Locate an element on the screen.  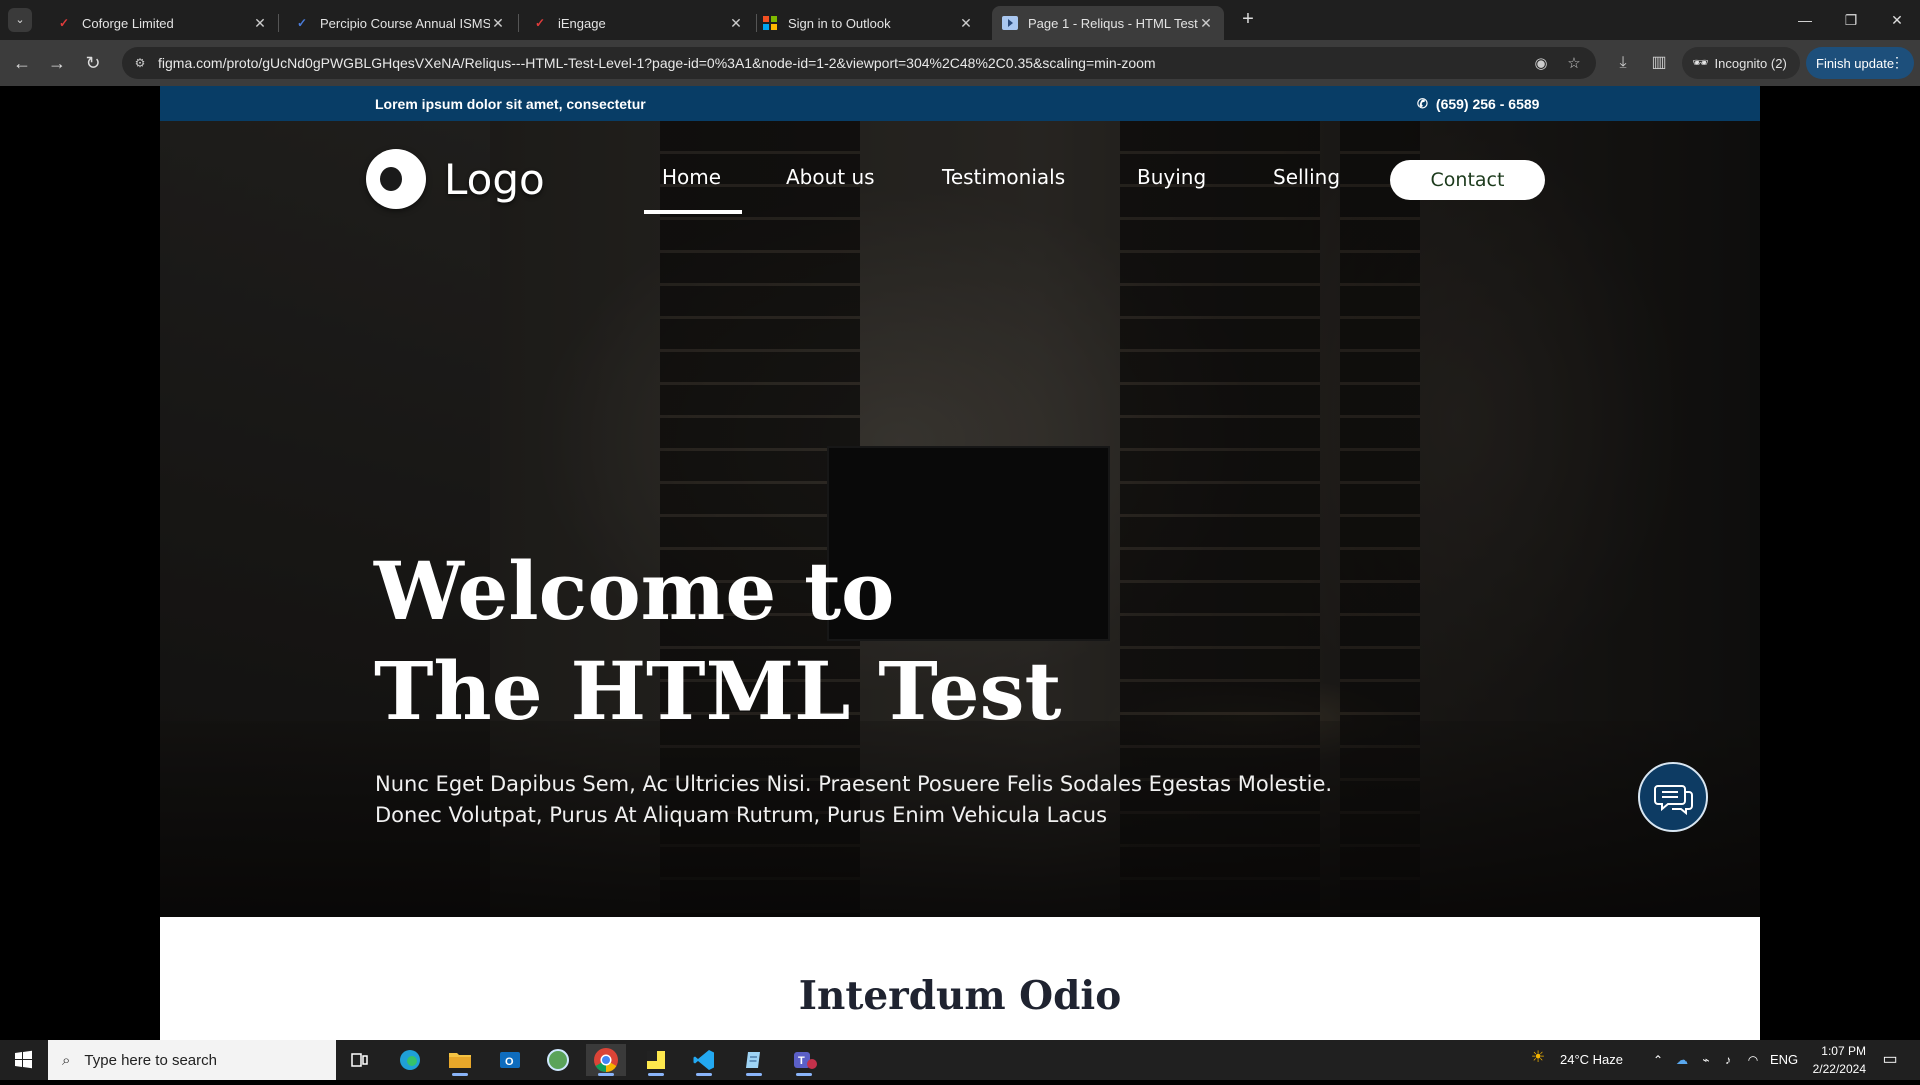
clock-date: 2/22/2024 is located at coordinates (1836, 1069).